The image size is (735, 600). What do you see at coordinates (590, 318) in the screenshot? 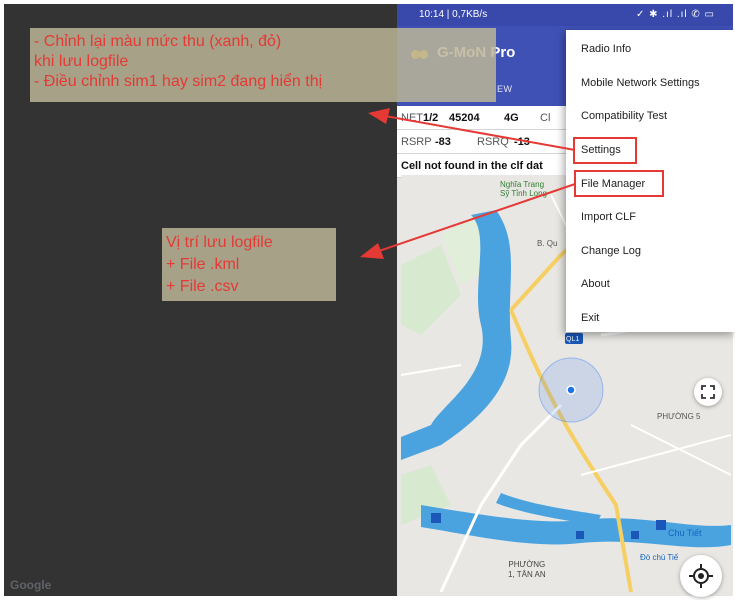
I see `menu-item-label: Exit` at bounding box center [590, 318].